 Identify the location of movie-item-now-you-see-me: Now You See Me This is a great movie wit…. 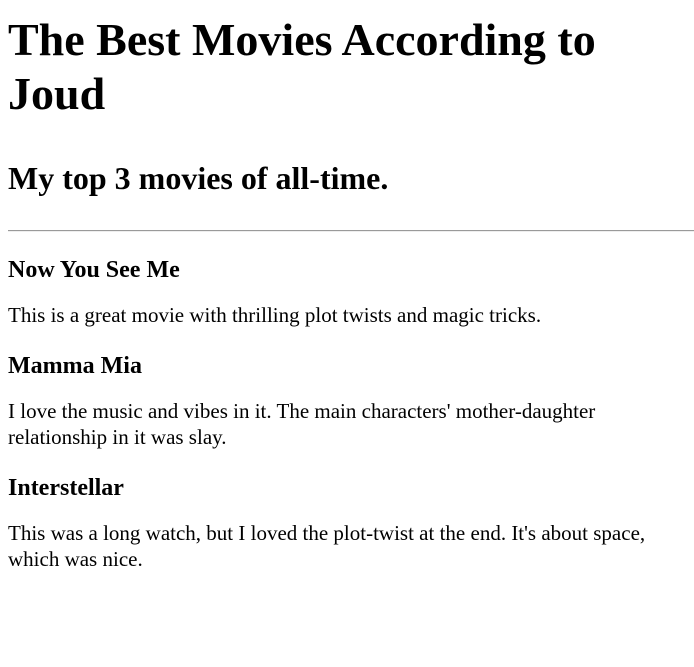
(351, 292).